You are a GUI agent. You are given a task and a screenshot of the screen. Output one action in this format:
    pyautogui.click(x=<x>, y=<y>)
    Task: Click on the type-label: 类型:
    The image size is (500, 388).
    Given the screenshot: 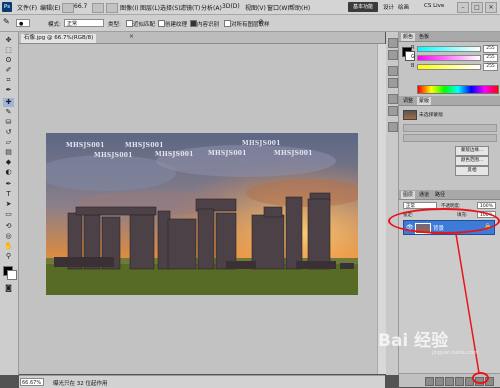 What is the action you would take?
    pyautogui.click(x=114, y=25)
    